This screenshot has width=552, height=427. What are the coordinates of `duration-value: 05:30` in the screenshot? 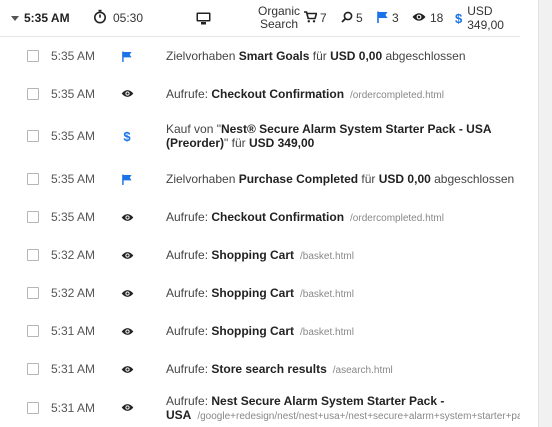 It's located at (128, 18).